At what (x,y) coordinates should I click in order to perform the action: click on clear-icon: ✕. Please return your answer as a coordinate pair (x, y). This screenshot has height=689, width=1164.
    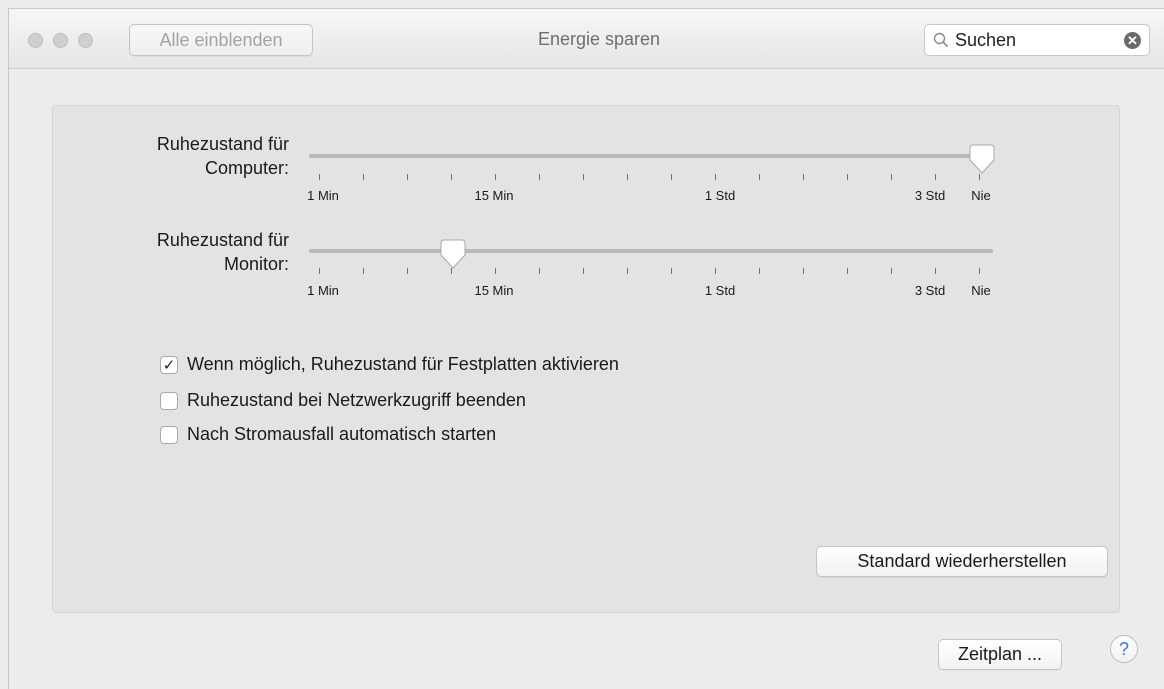
    Looking at the image, I should click on (1132, 40).